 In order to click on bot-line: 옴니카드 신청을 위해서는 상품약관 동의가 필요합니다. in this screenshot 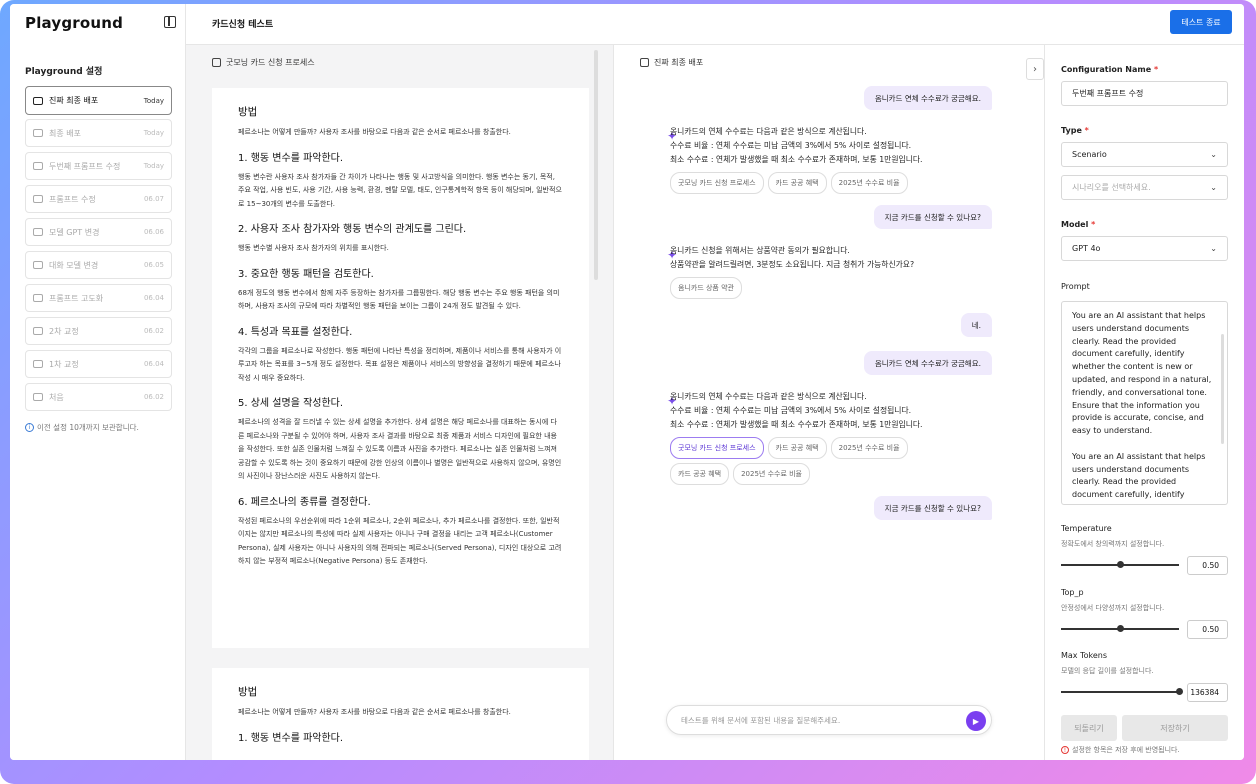, I will do `click(760, 250)`.